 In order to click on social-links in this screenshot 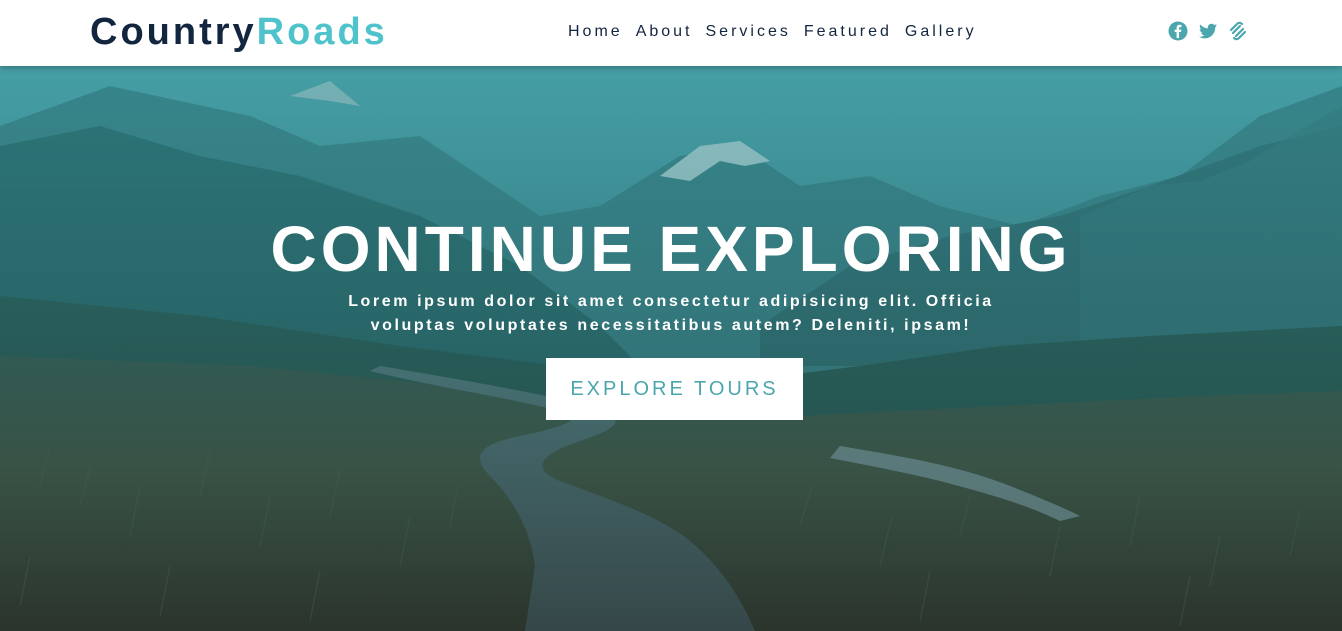, I will do `click(1208, 31)`.